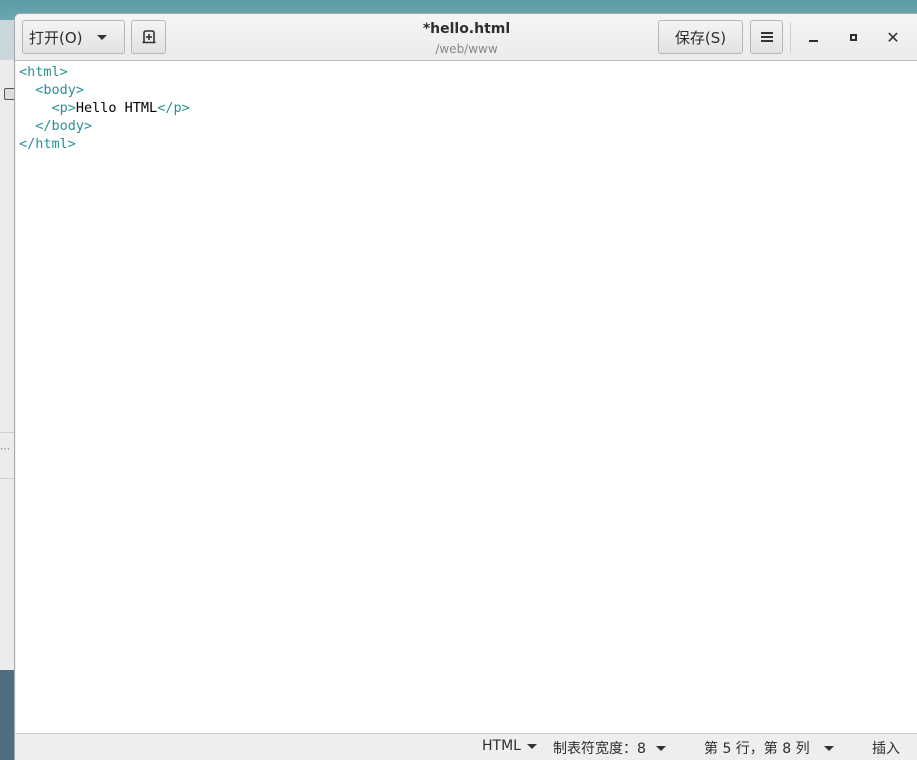  What do you see at coordinates (468, 72) in the screenshot?
I see `code-line: <html>` at bounding box center [468, 72].